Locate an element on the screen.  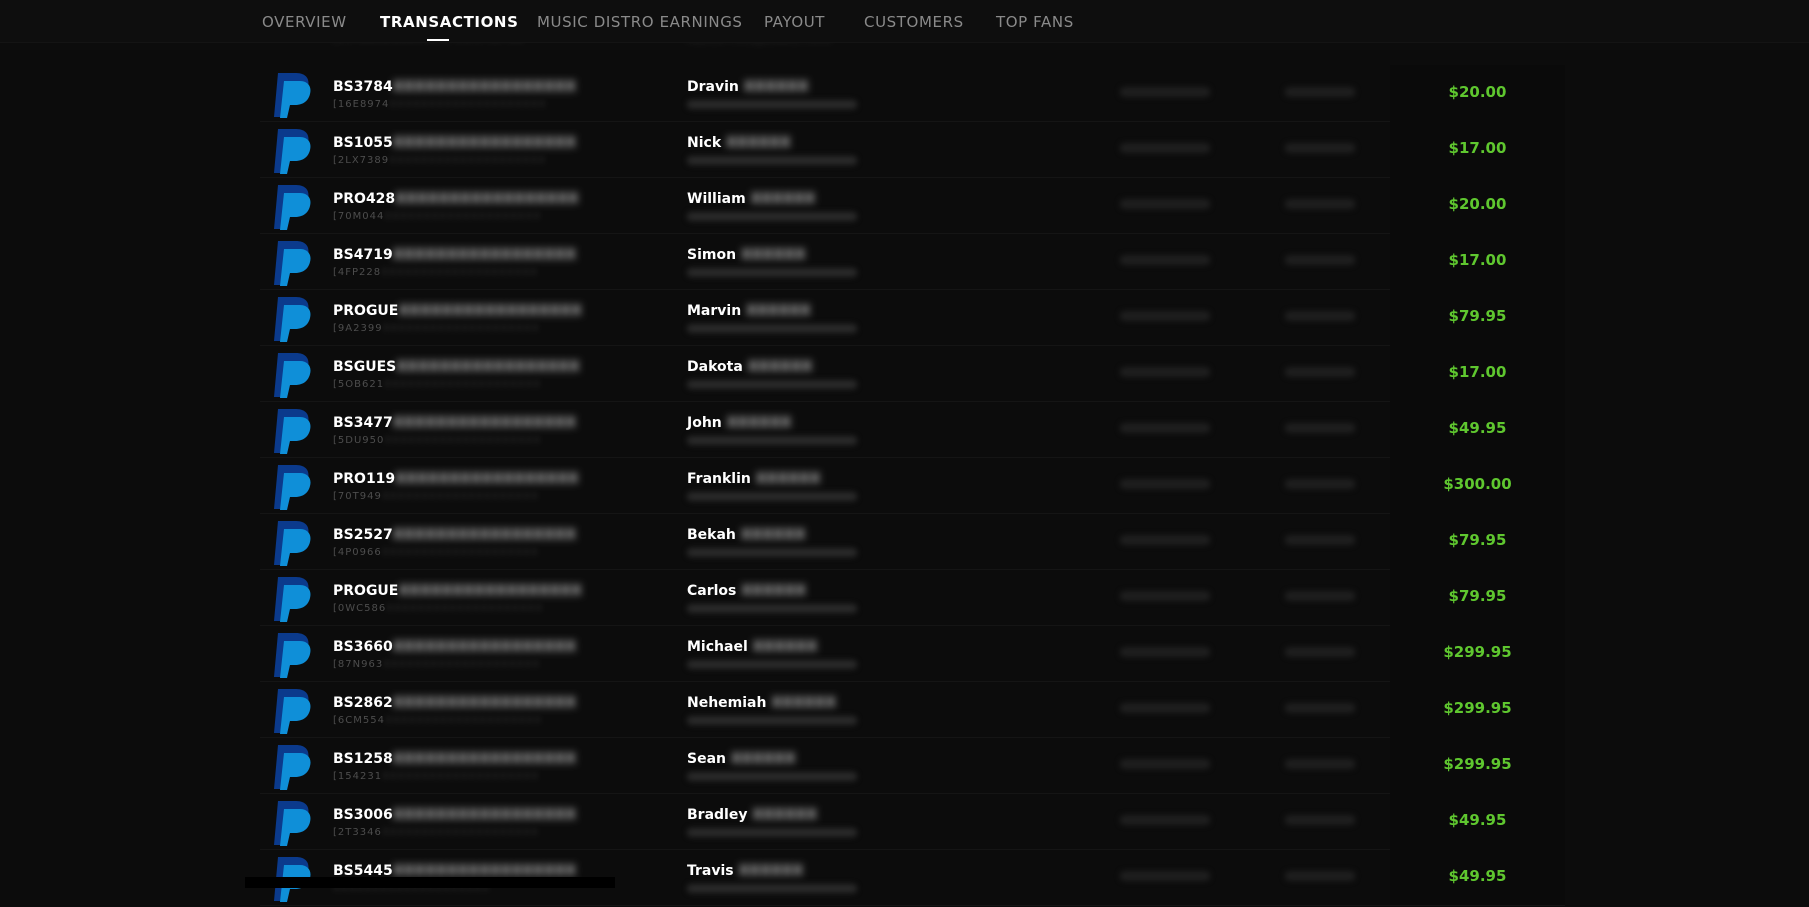
amount-cell: $79.95 is located at coordinates (1477, 317).